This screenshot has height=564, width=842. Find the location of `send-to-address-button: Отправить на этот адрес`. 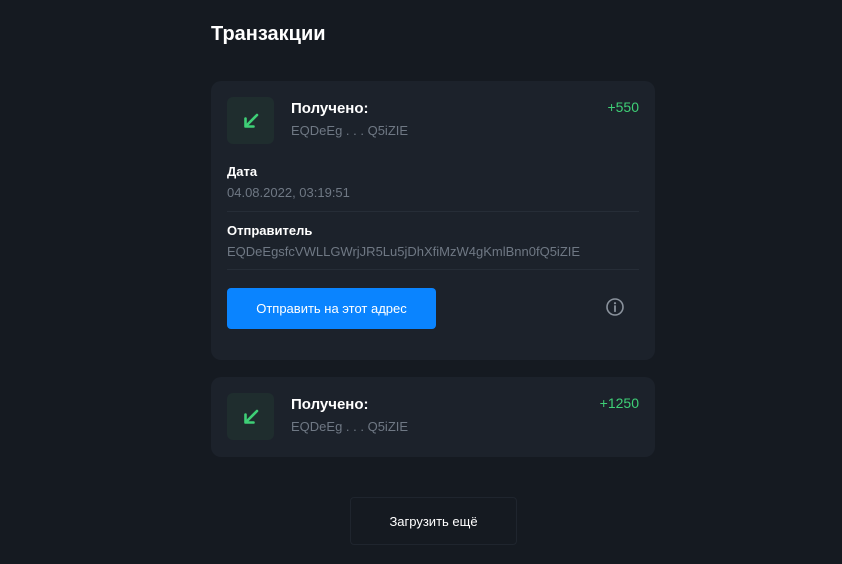

send-to-address-button: Отправить на этот адрес is located at coordinates (331, 308).